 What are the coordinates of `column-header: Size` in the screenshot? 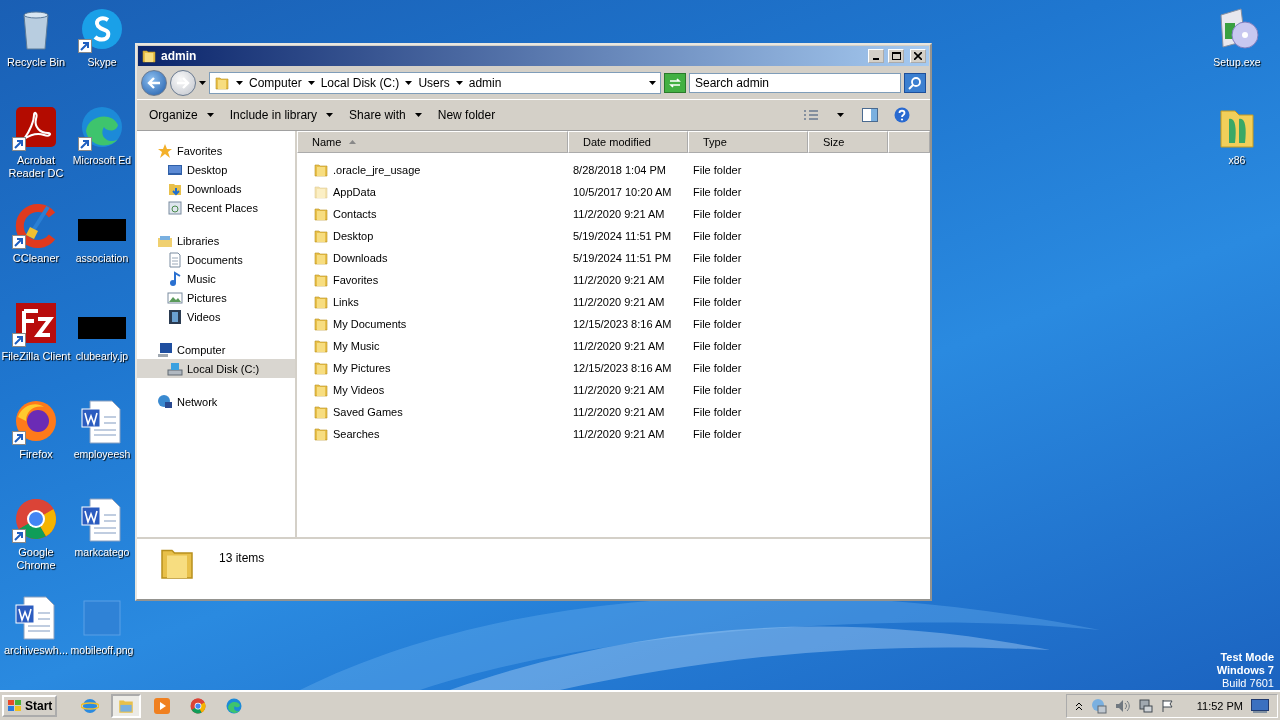 It's located at (848, 142).